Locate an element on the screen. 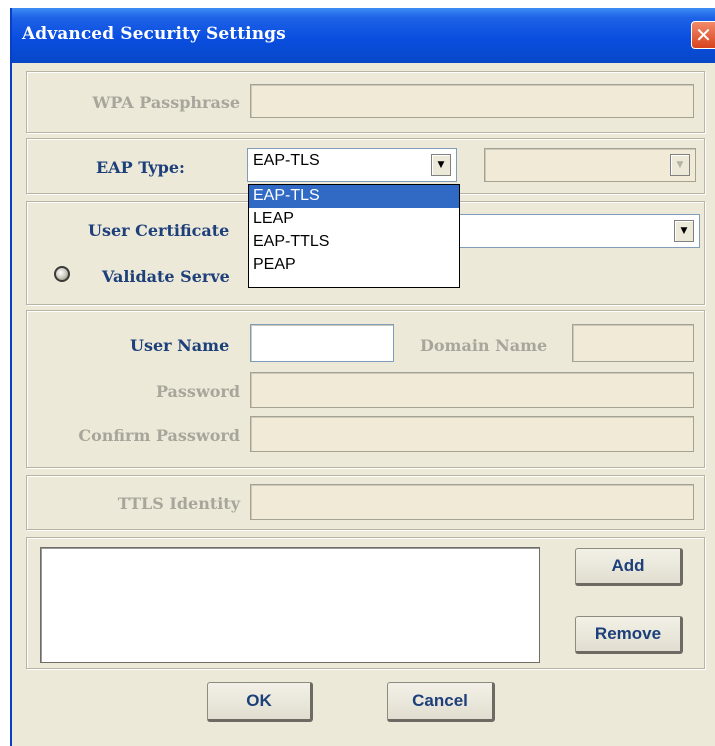 The height and width of the screenshot is (746, 715). password-input is located at coordinates (472, 390).